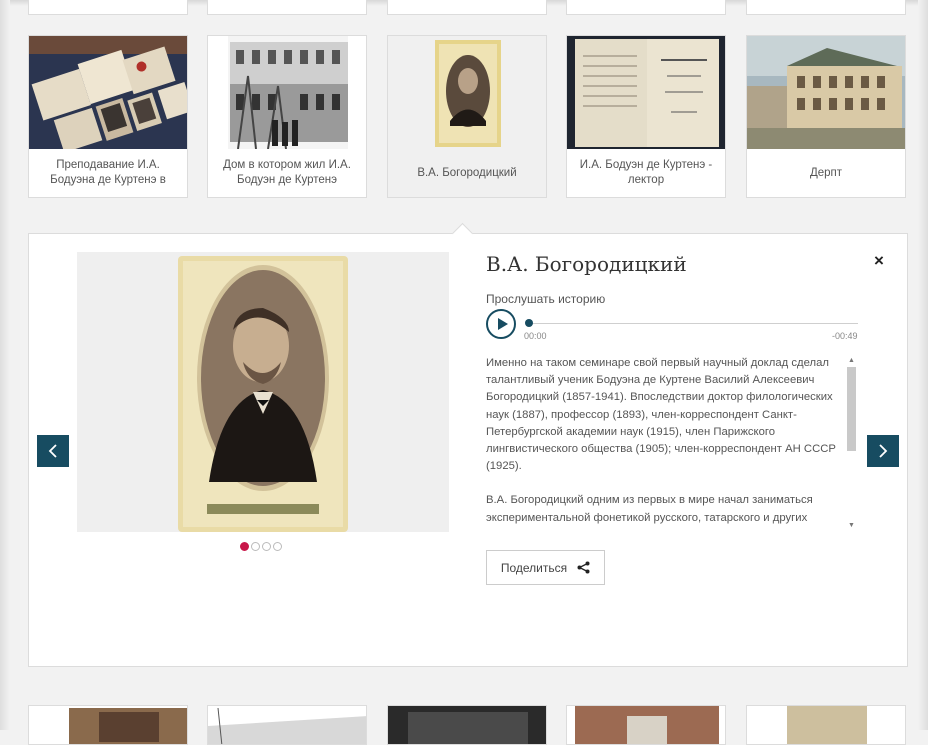  I want to click on card-caption: И.А. Бодуэн де Куртенэ - лектор, so click(646, 172).